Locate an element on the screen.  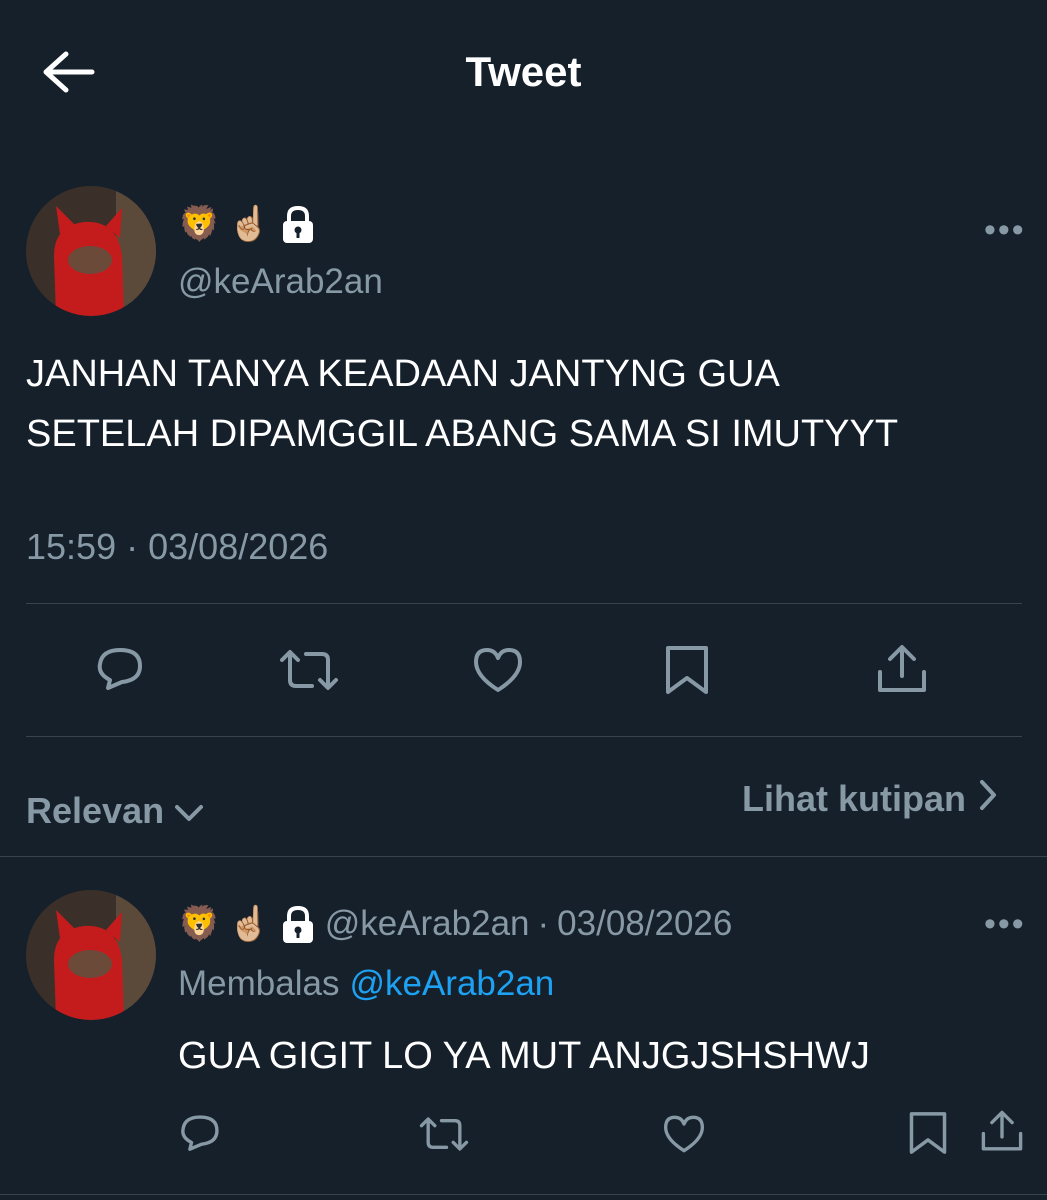
replying-prefix: Membalas is located at coordinates (259, 983).